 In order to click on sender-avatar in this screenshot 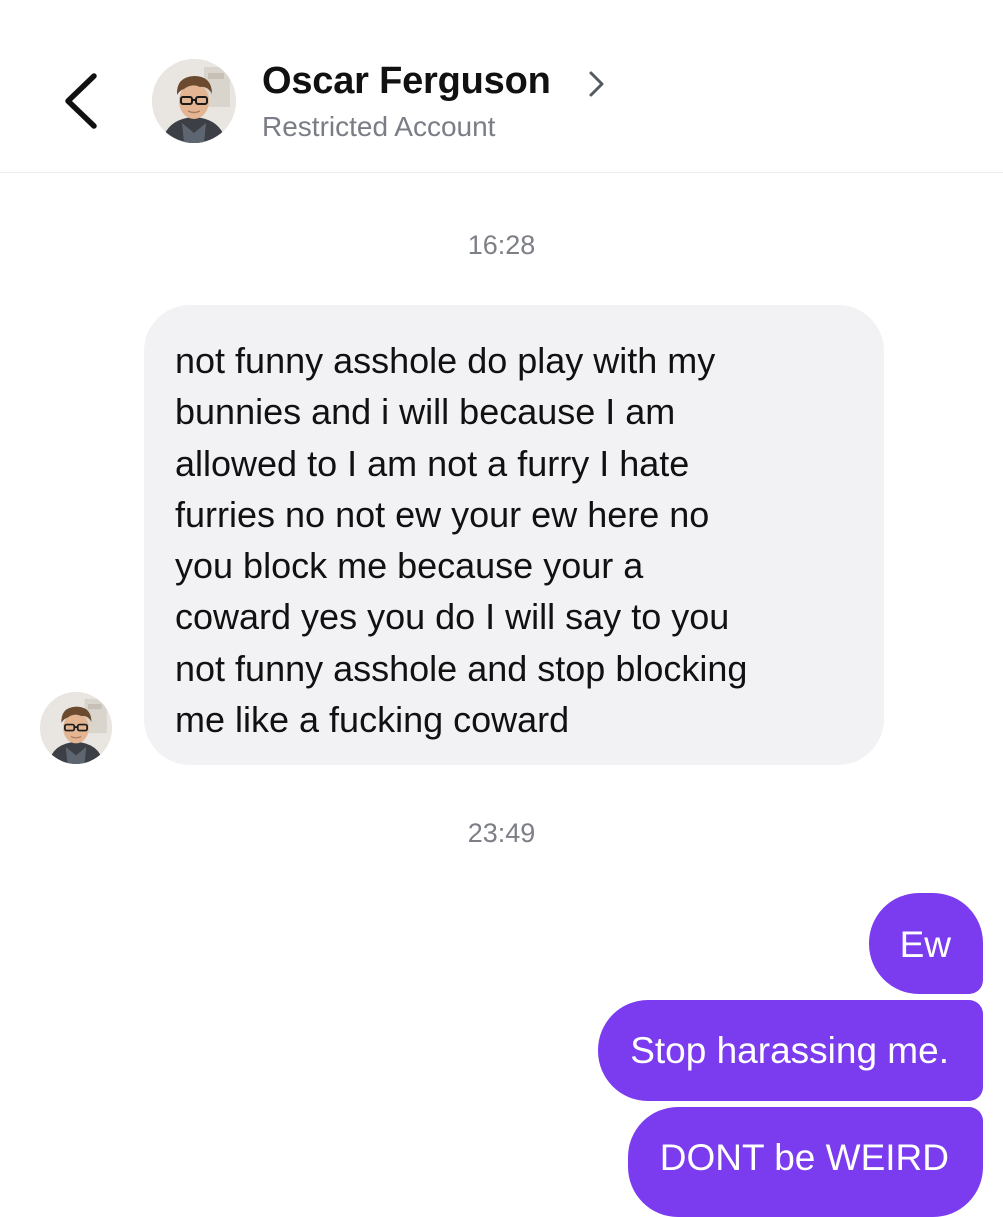, I will do `click(76, 728)`.